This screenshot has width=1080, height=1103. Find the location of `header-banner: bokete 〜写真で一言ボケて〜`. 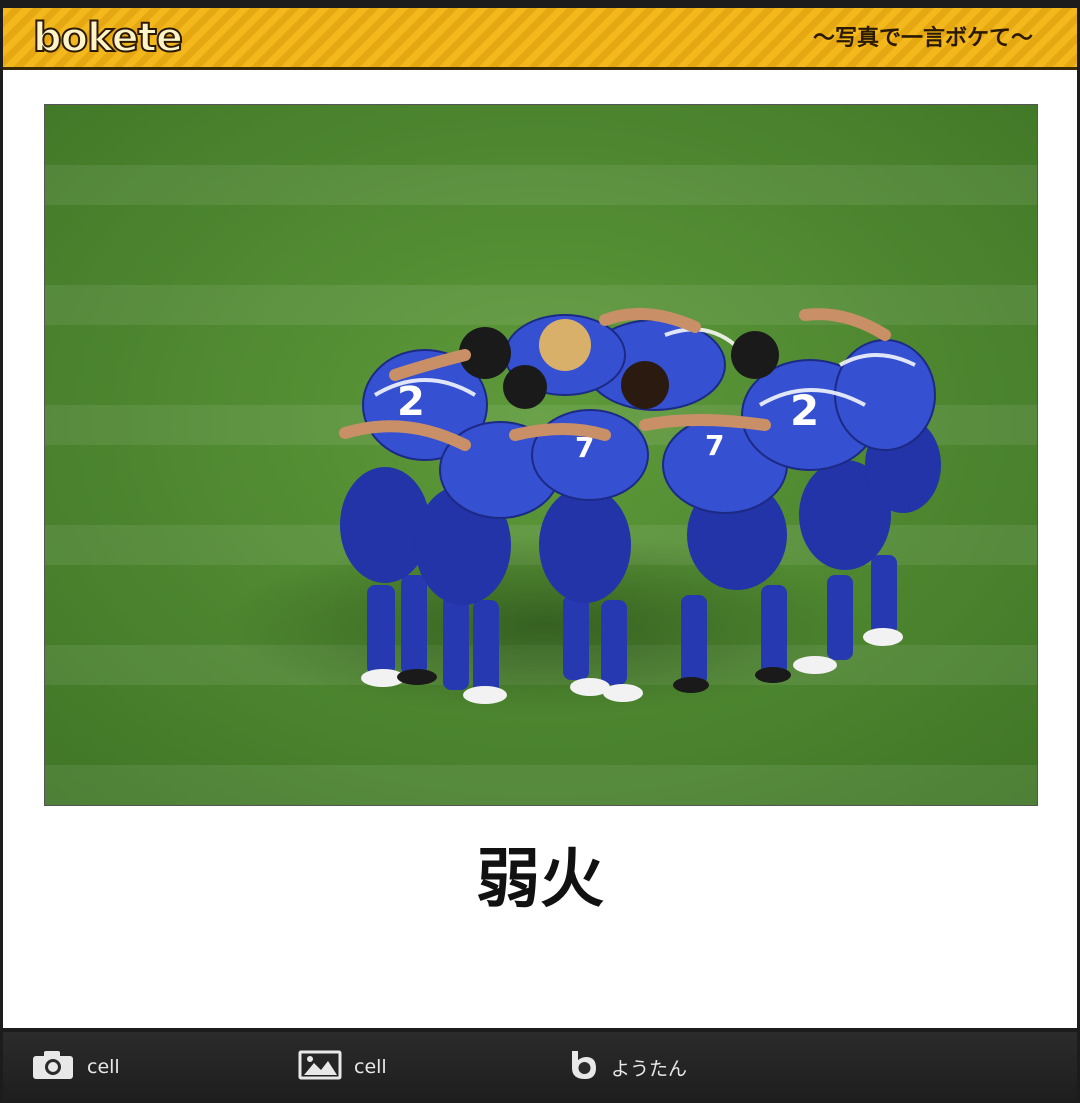

header-banner: bokete 〜写真で一言ボケて〜 is located at coordinates (540, 39).